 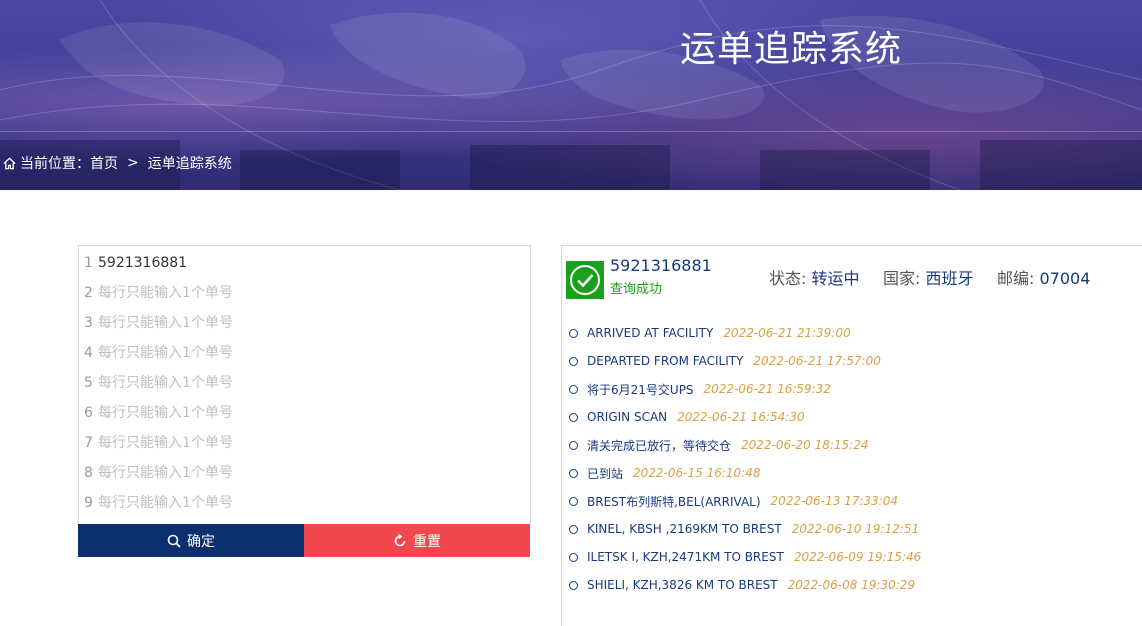 I want to click on tracking-event: ORIGIN SCAN 2022-06-21 16:54:30, so click(x=687, y=417).